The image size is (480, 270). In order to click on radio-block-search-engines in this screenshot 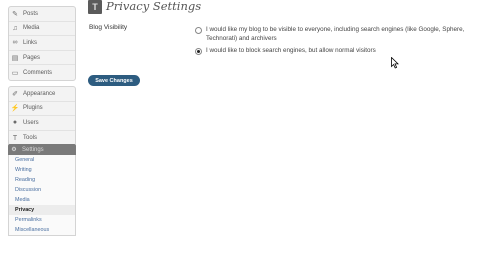, I will do `click(198, 51)`.